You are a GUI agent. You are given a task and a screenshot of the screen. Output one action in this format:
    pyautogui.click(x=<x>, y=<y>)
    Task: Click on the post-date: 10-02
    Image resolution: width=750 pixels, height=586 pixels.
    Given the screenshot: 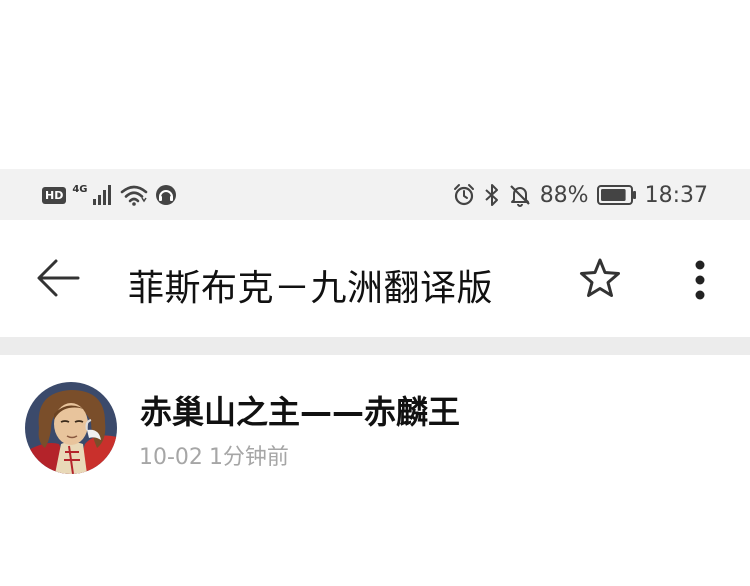 What is the action you would take?
    pyautogui.click(x=171, y=457)
    